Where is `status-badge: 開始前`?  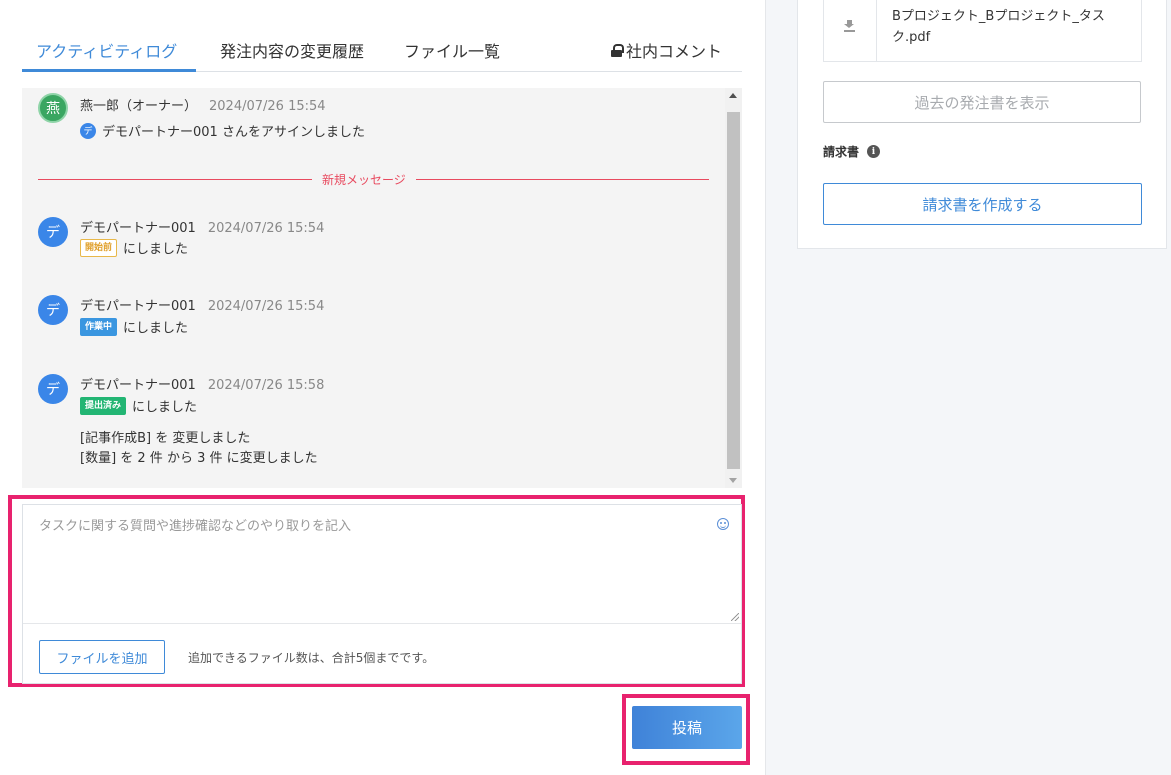 status-badge: 開始前 is located at coordinates (99, 247).